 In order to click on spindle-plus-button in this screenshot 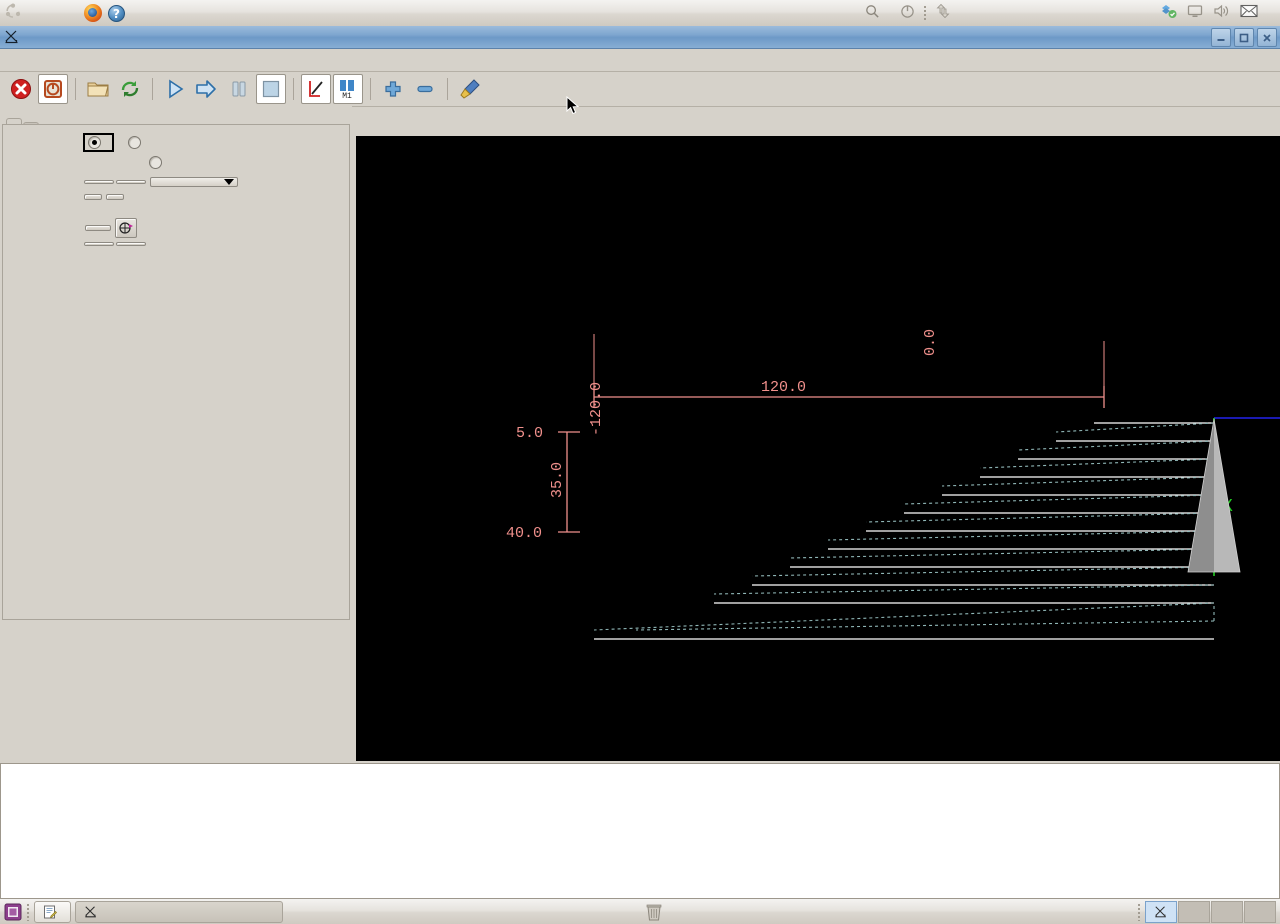, I will do `click(131, 244)`.